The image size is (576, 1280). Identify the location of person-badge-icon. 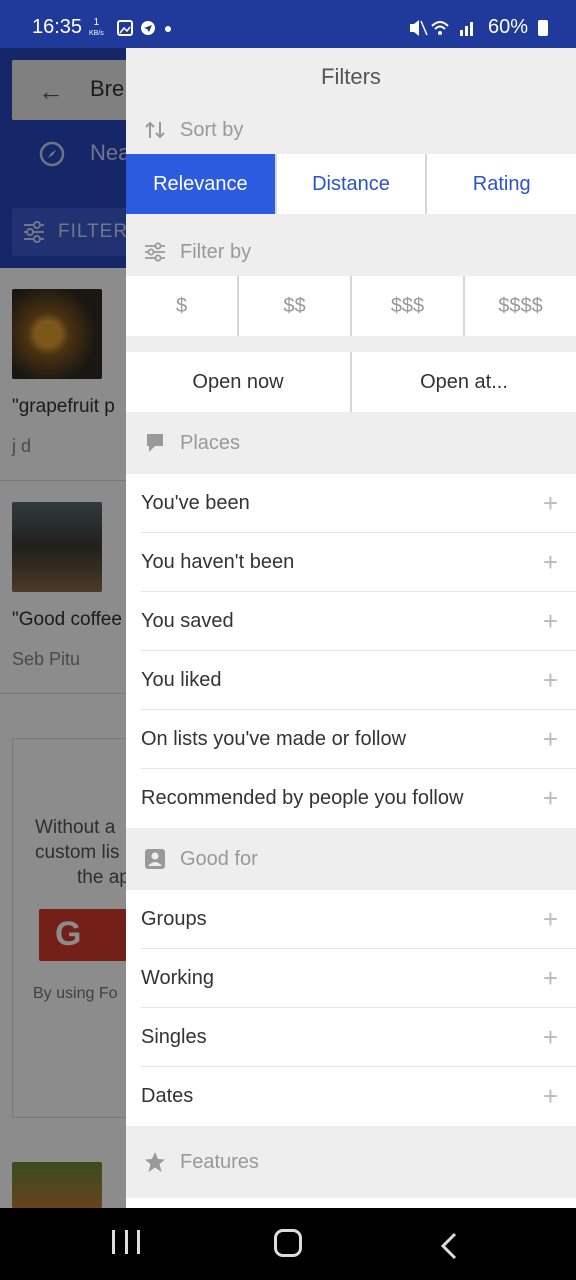
(155, 859).